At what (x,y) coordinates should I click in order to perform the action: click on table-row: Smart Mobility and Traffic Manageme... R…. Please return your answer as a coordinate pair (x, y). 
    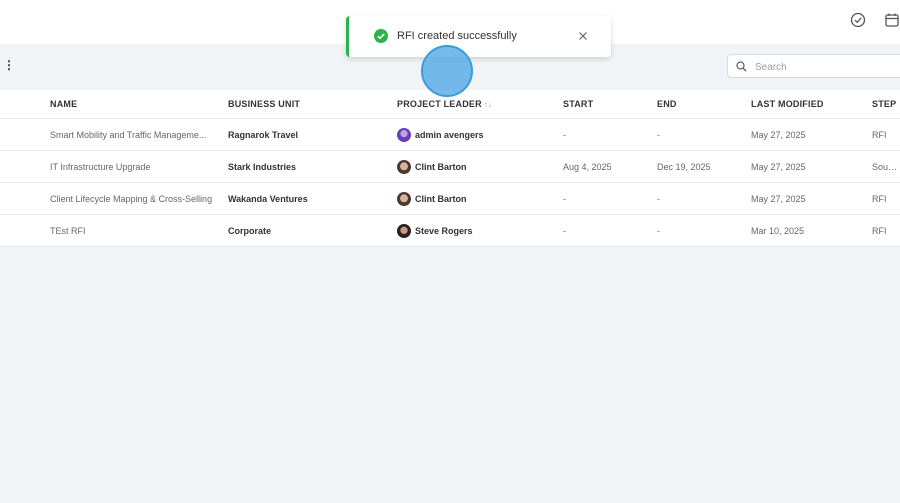
    Looking at the image, I should click on (450, 134).